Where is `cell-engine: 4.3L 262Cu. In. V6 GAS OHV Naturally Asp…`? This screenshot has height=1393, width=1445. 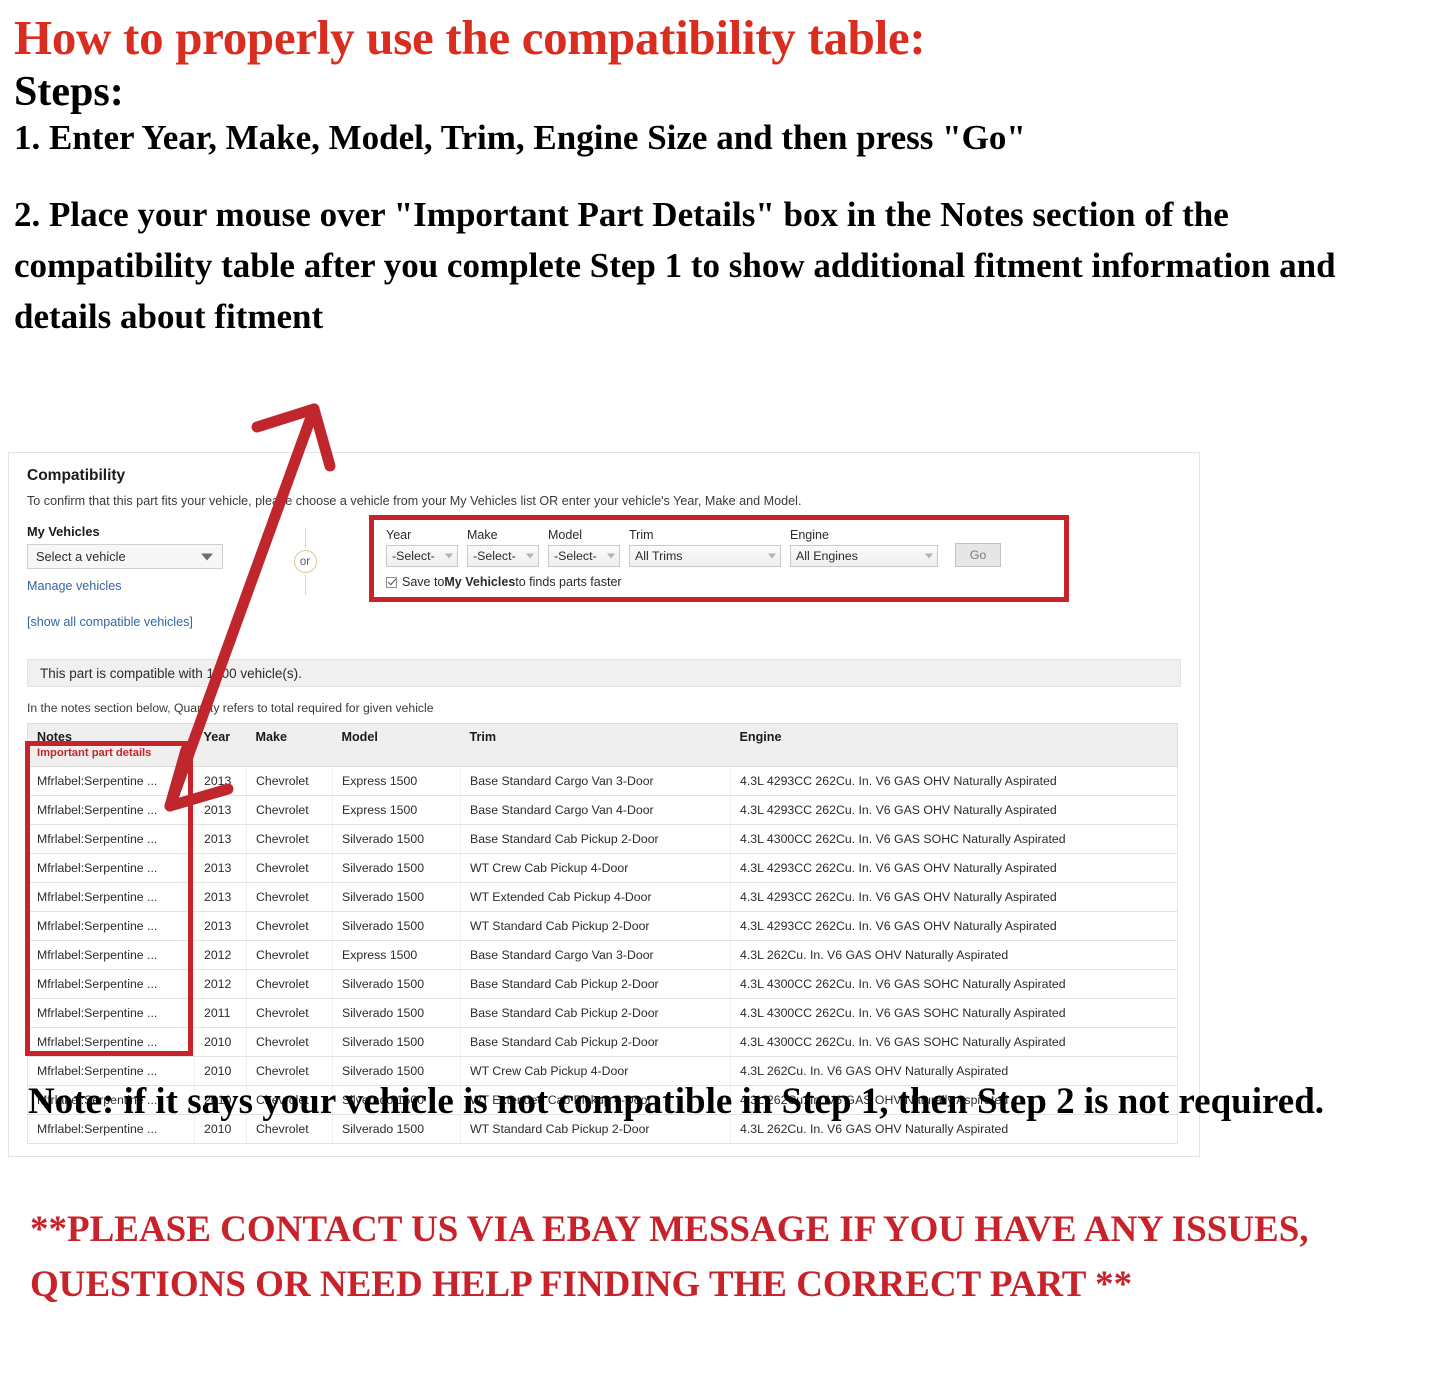 cell-engine: 4.3L 262Cu. In. V6 GAS OHV Naturally Asp… is located at coordinates (954, 955).